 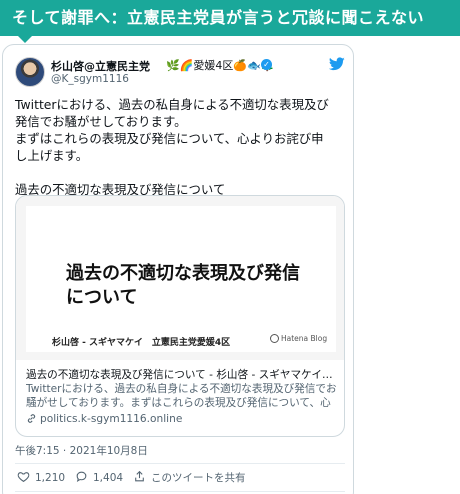 I want to click on twitter-bird-icon, so click(x=337, y=64).